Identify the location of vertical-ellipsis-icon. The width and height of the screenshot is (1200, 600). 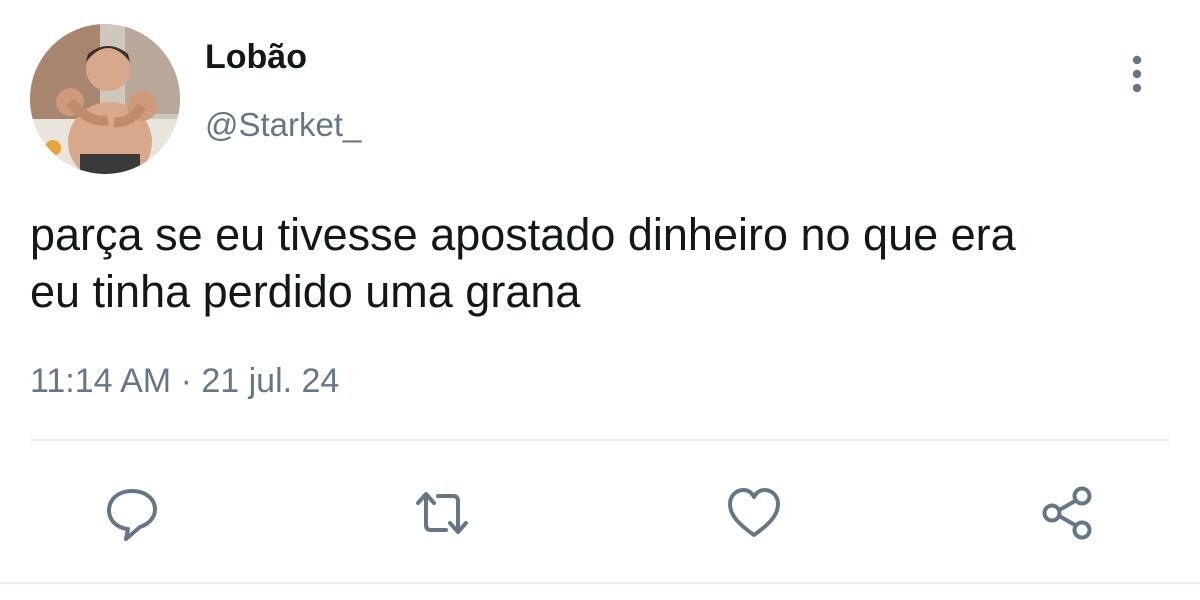
(1137, 74).